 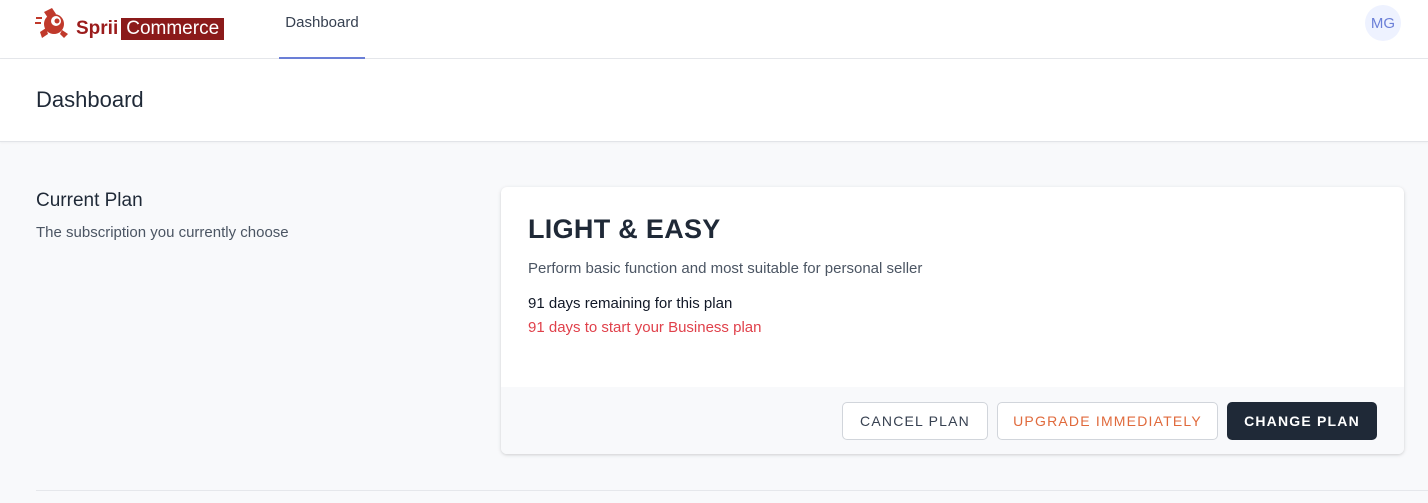 I want to click on section-divider, so click(x=732, y=490).